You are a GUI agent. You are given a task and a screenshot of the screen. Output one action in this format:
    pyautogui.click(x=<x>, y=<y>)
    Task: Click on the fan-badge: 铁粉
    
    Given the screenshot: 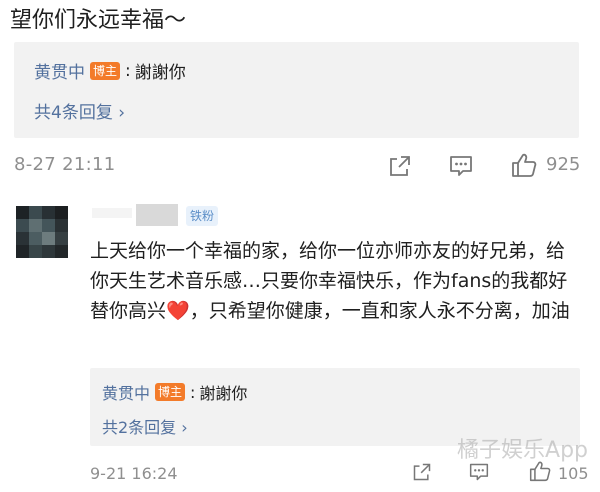 What is the action you would take?
    pyautogui.click(x=202, y=216)
    